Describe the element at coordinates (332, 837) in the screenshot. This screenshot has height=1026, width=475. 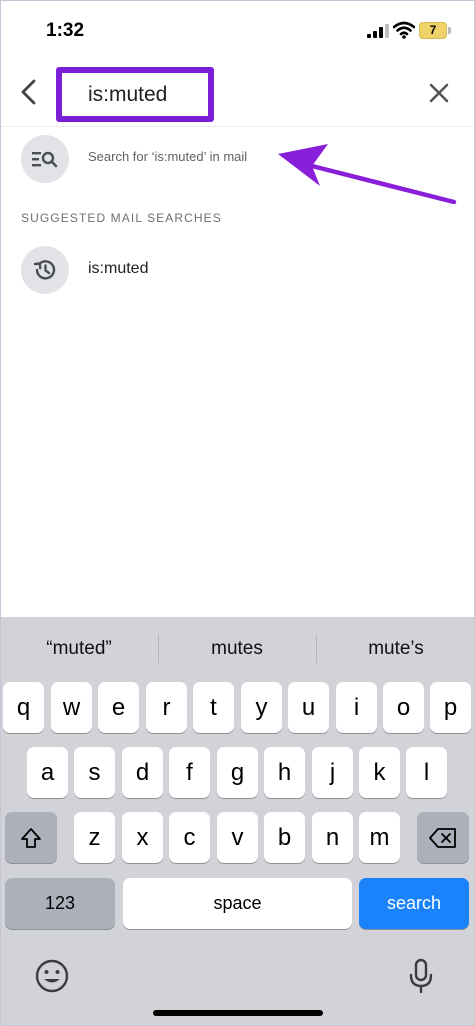
I see `key-n: n` at that location.